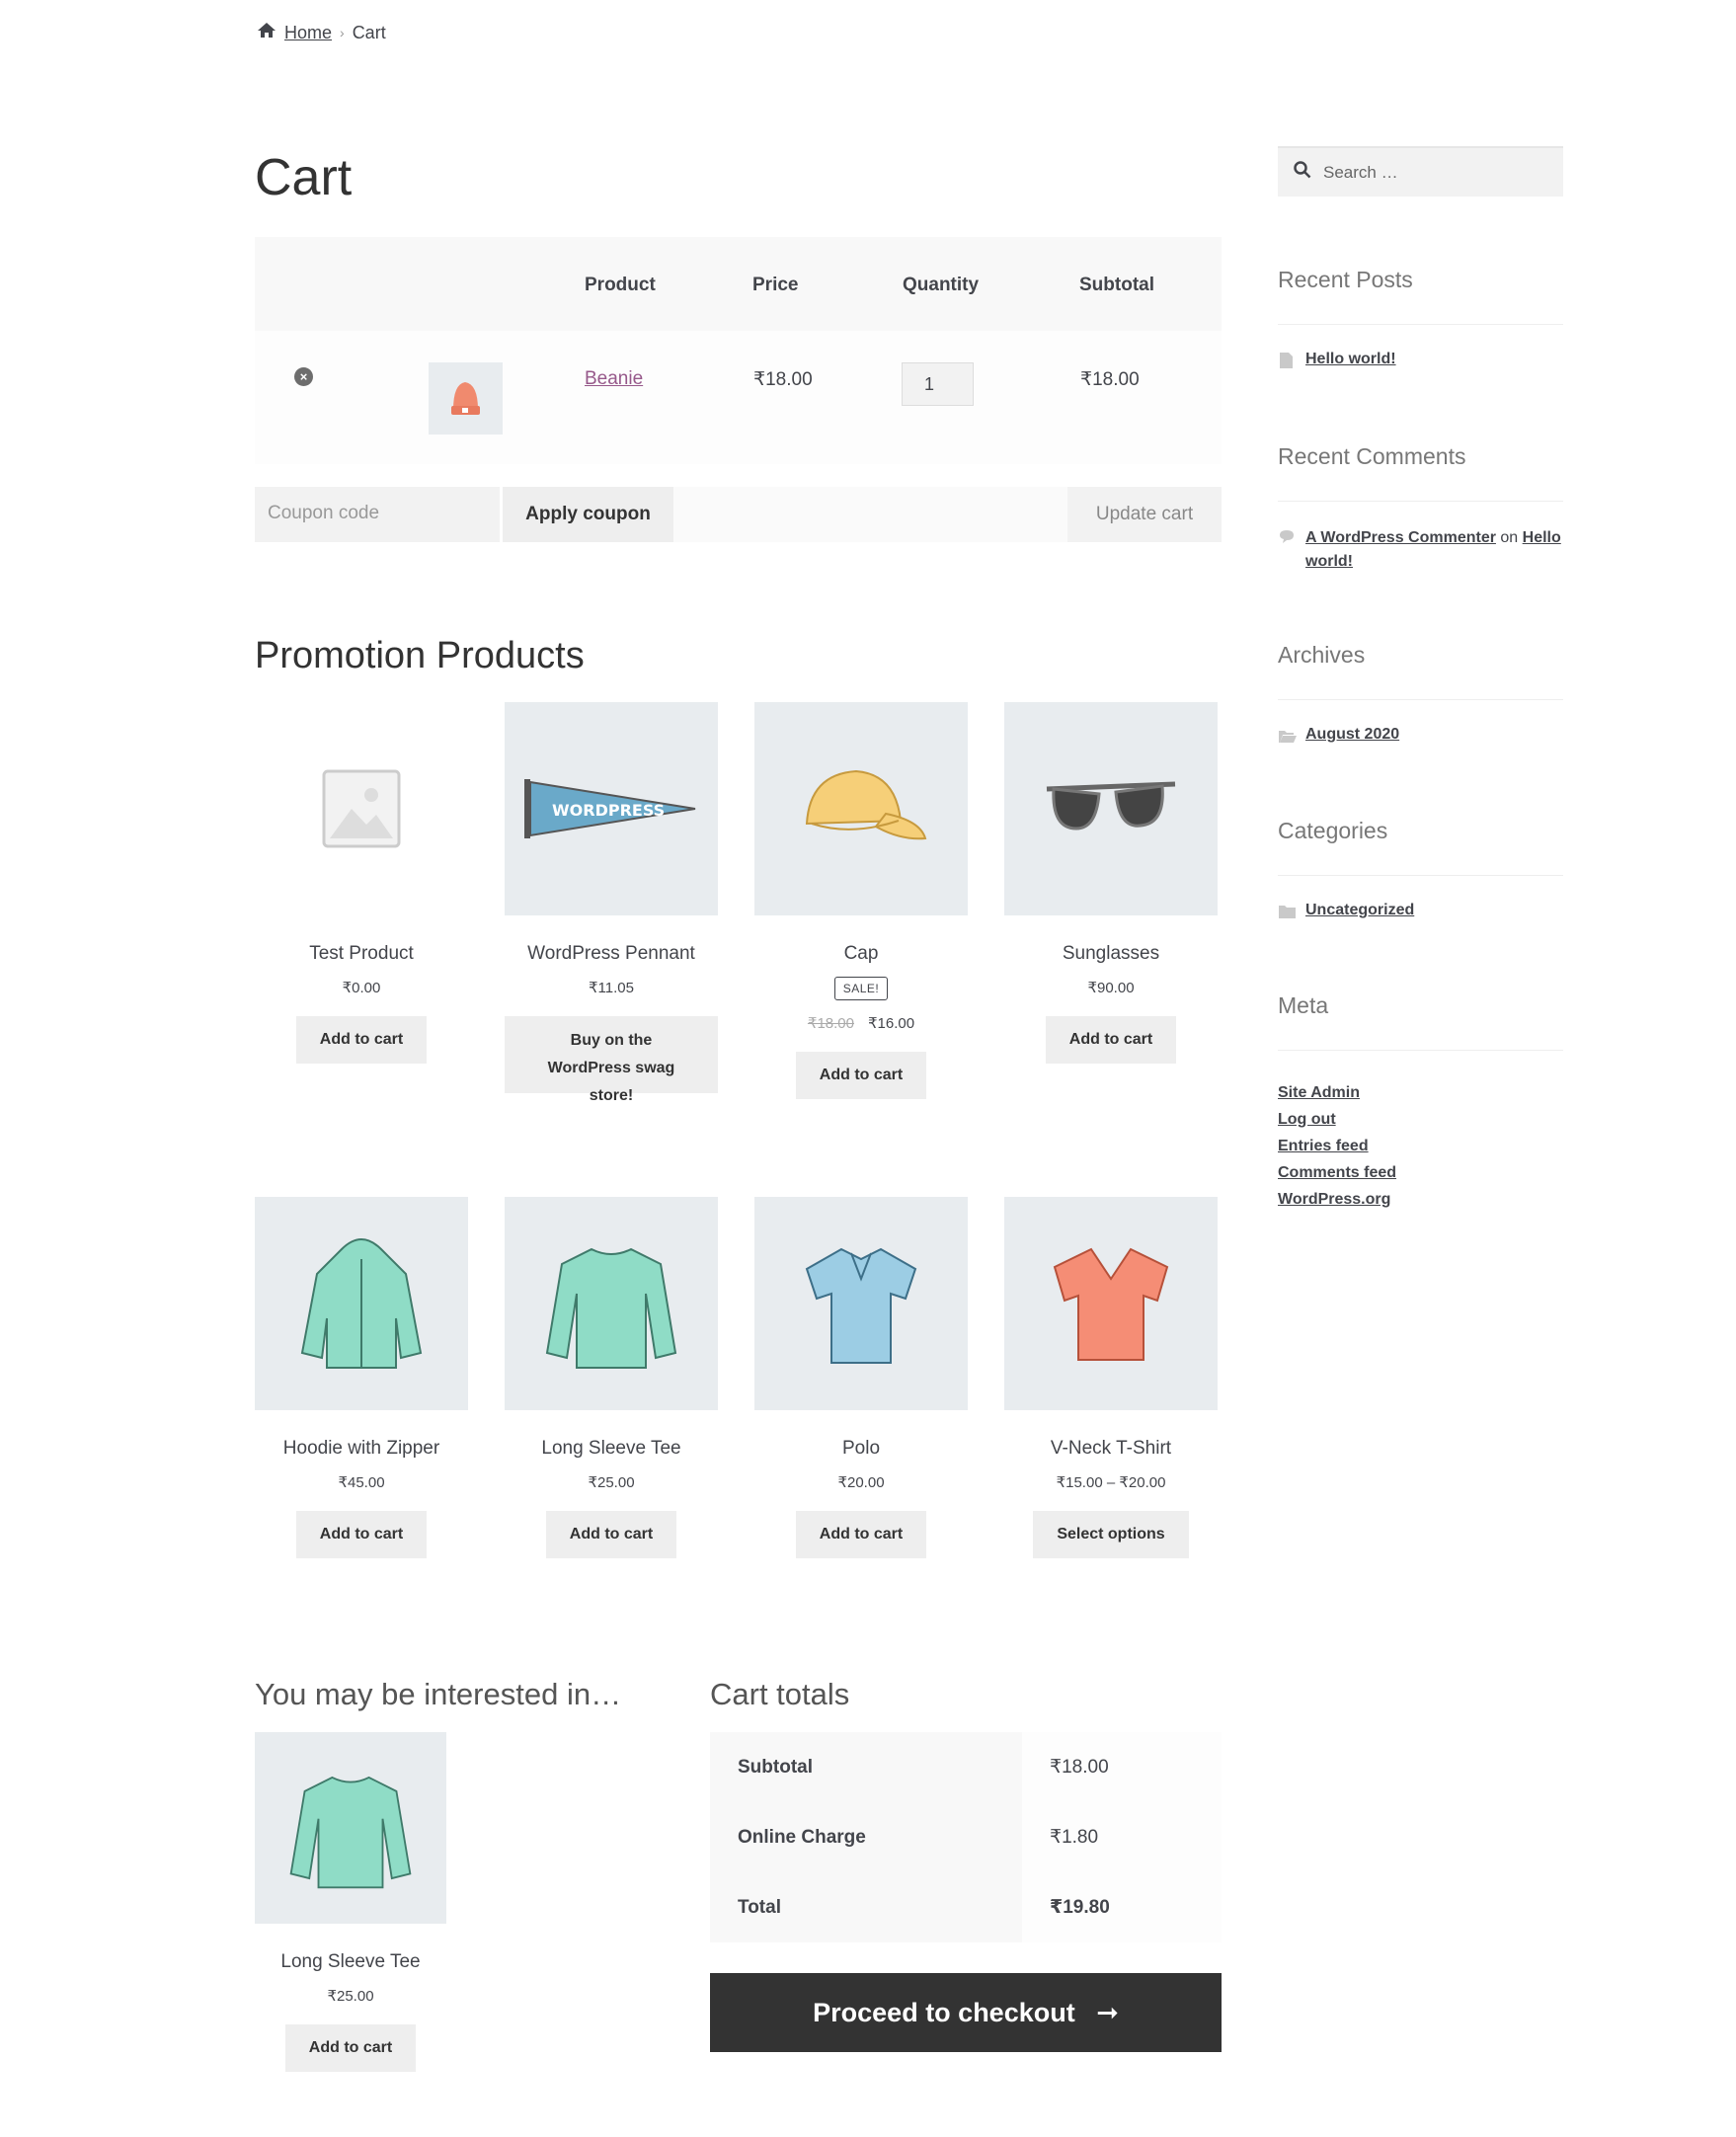  I want to click on meta-title: Meta, so click(1303, 1005).